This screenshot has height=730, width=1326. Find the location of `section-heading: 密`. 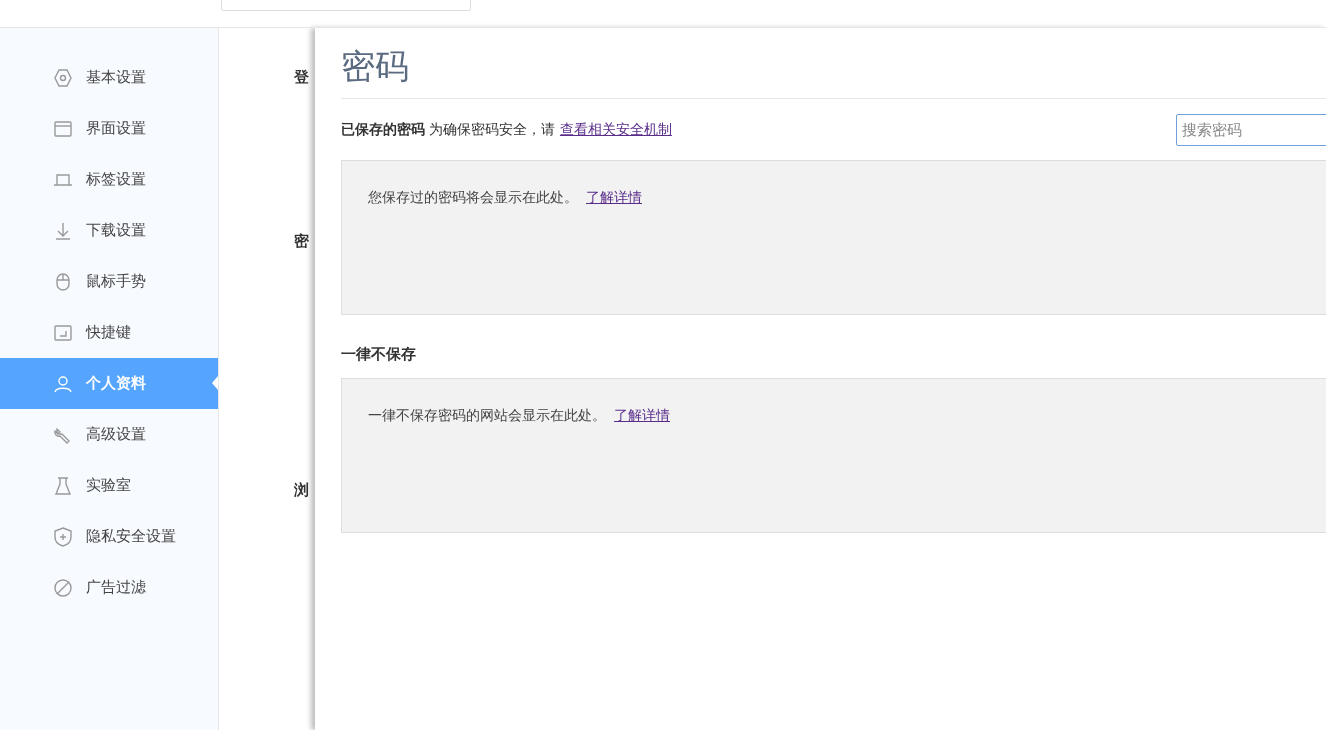

section-heading: 密 is located at coordinates (302, 241).